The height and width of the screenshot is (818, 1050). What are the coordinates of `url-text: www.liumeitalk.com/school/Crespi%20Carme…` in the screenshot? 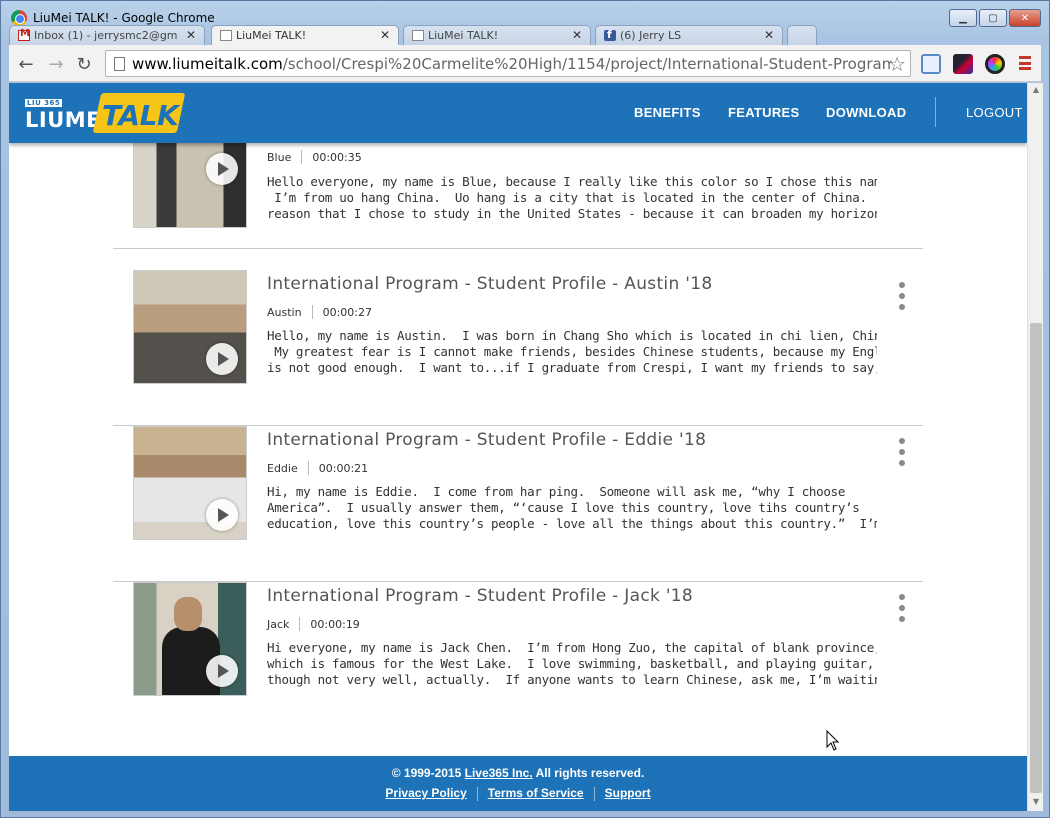 It's located at (512, 64).